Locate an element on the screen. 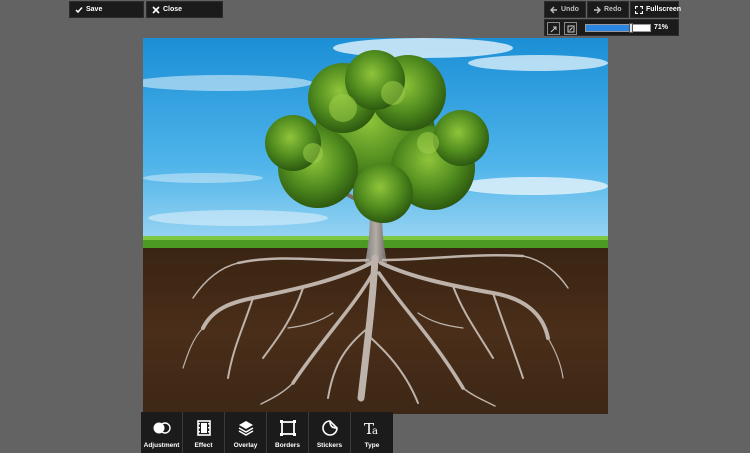  svg-text: a is located at coordinates (375, 431).